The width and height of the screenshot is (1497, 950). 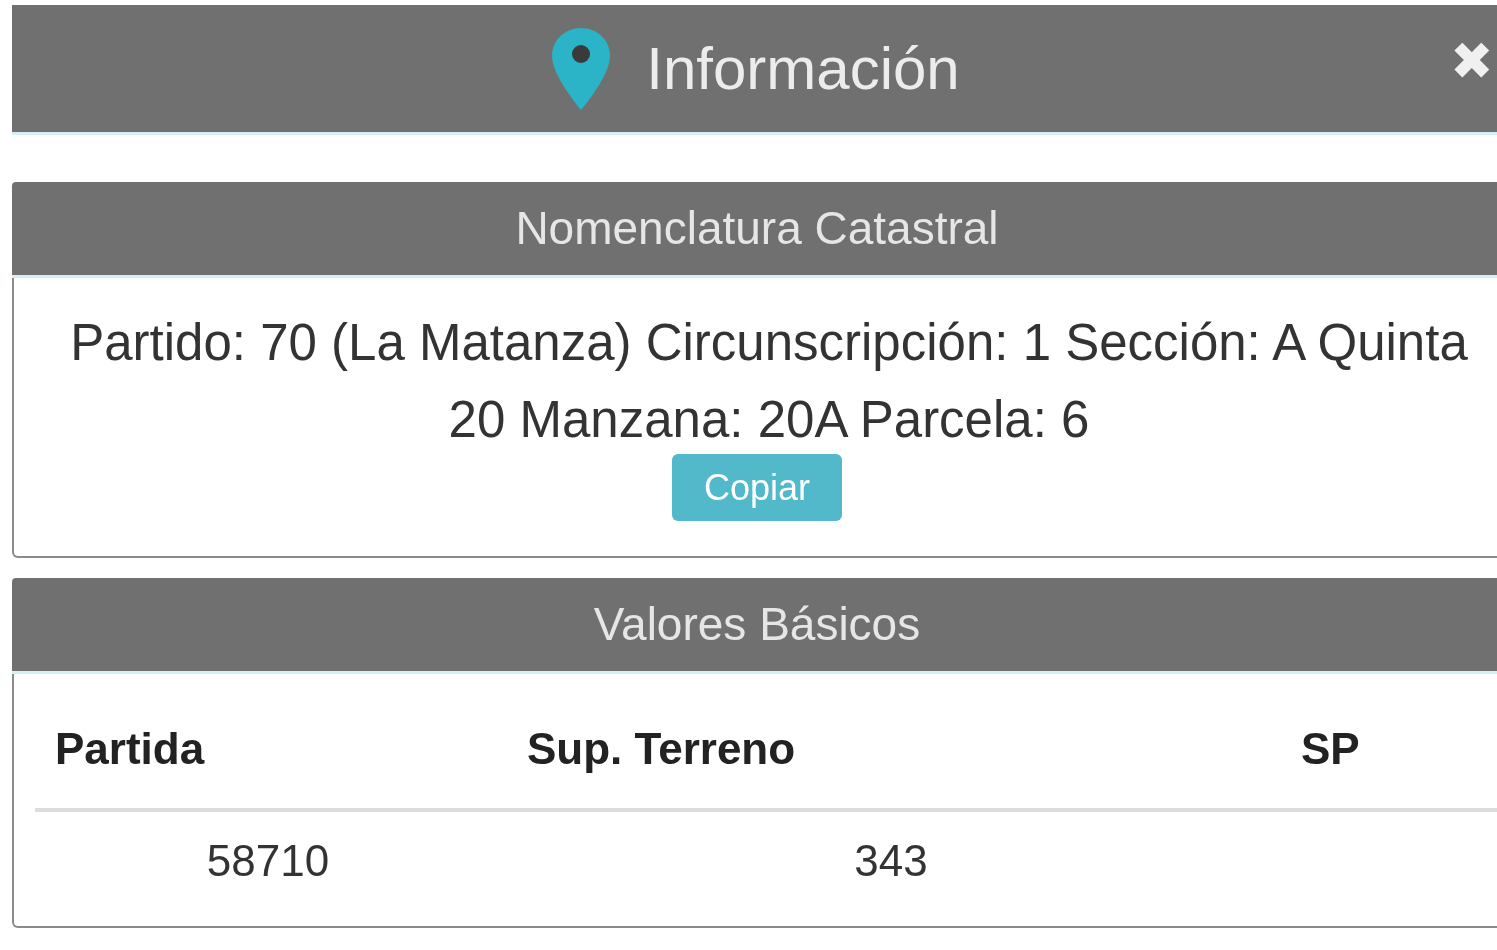 I want to click on copy-button: Copiar, so click(x=757, y=487).